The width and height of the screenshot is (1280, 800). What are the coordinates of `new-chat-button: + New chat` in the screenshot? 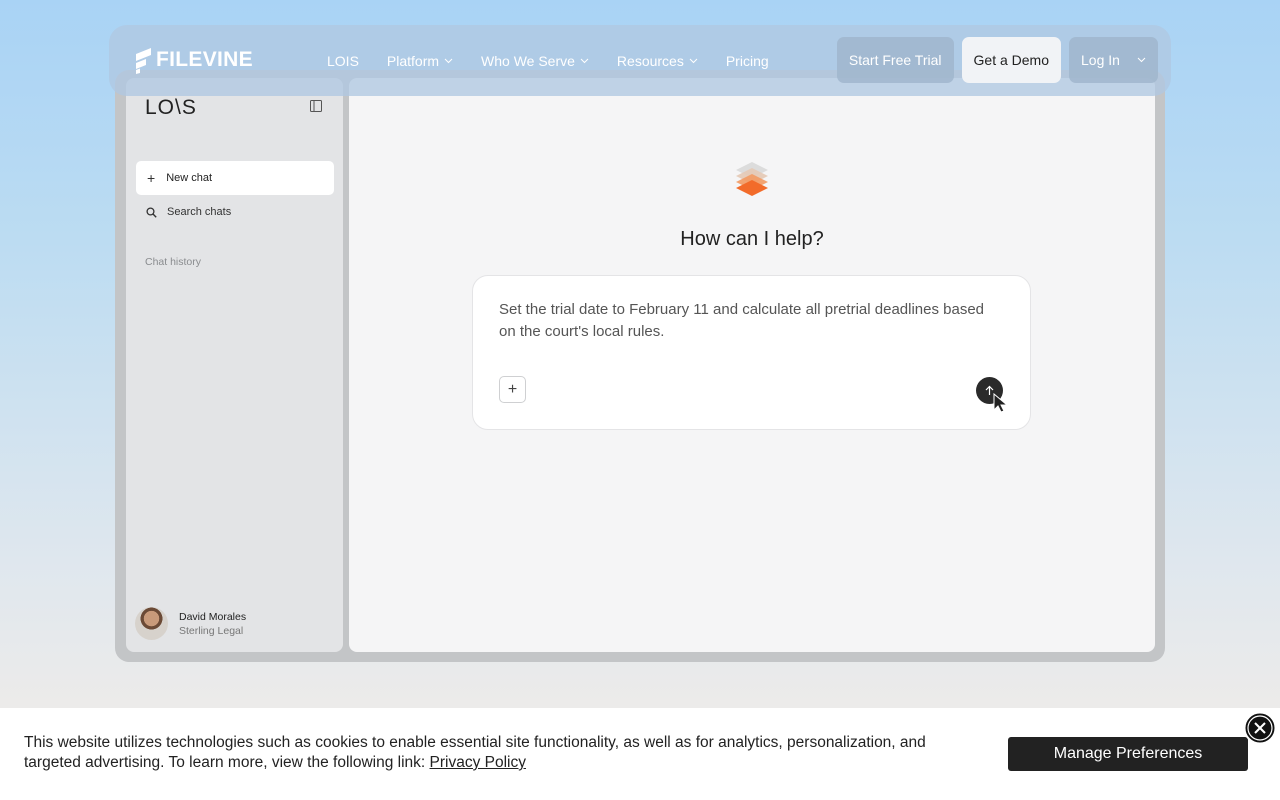 It's located at (235, 178).